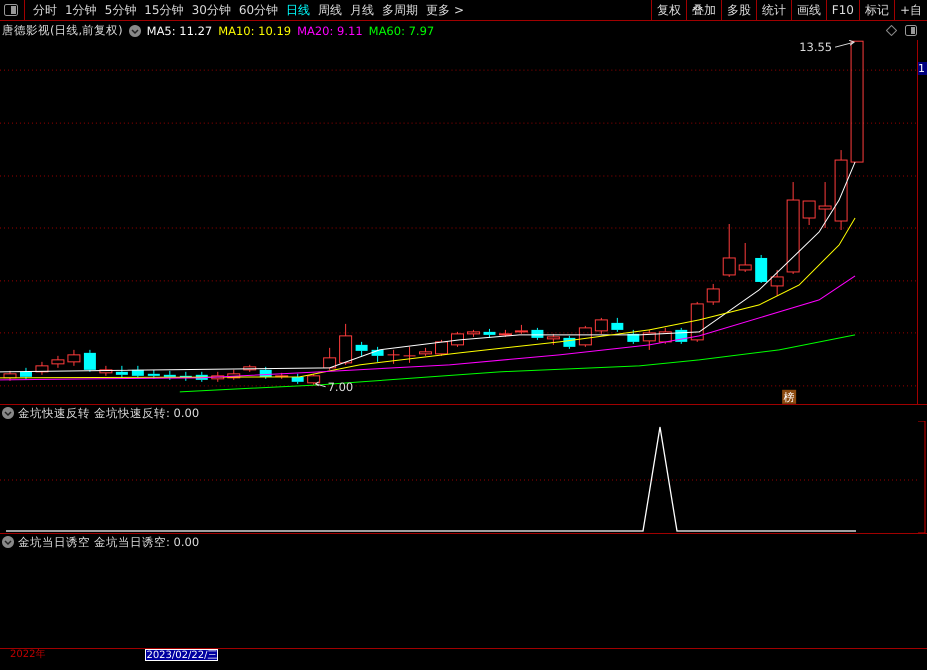 This screenshot has height=670, width=927. What do you see at coordinates (445, 10) in the screenshot?
I see `period-tab: 更多 >` at bounding box center [445, 10].